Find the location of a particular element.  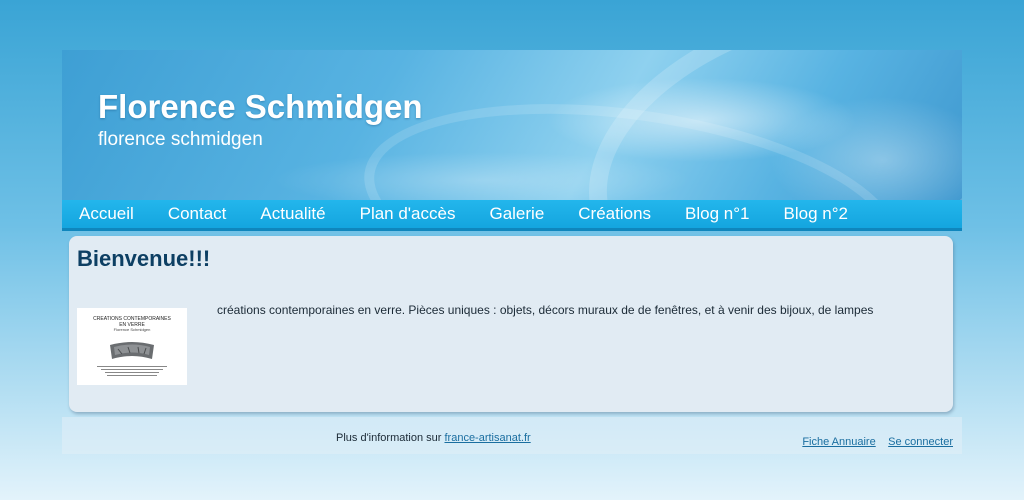

nav-item-plan-acces: Plan d'accès is located at coordinates (408, 214).